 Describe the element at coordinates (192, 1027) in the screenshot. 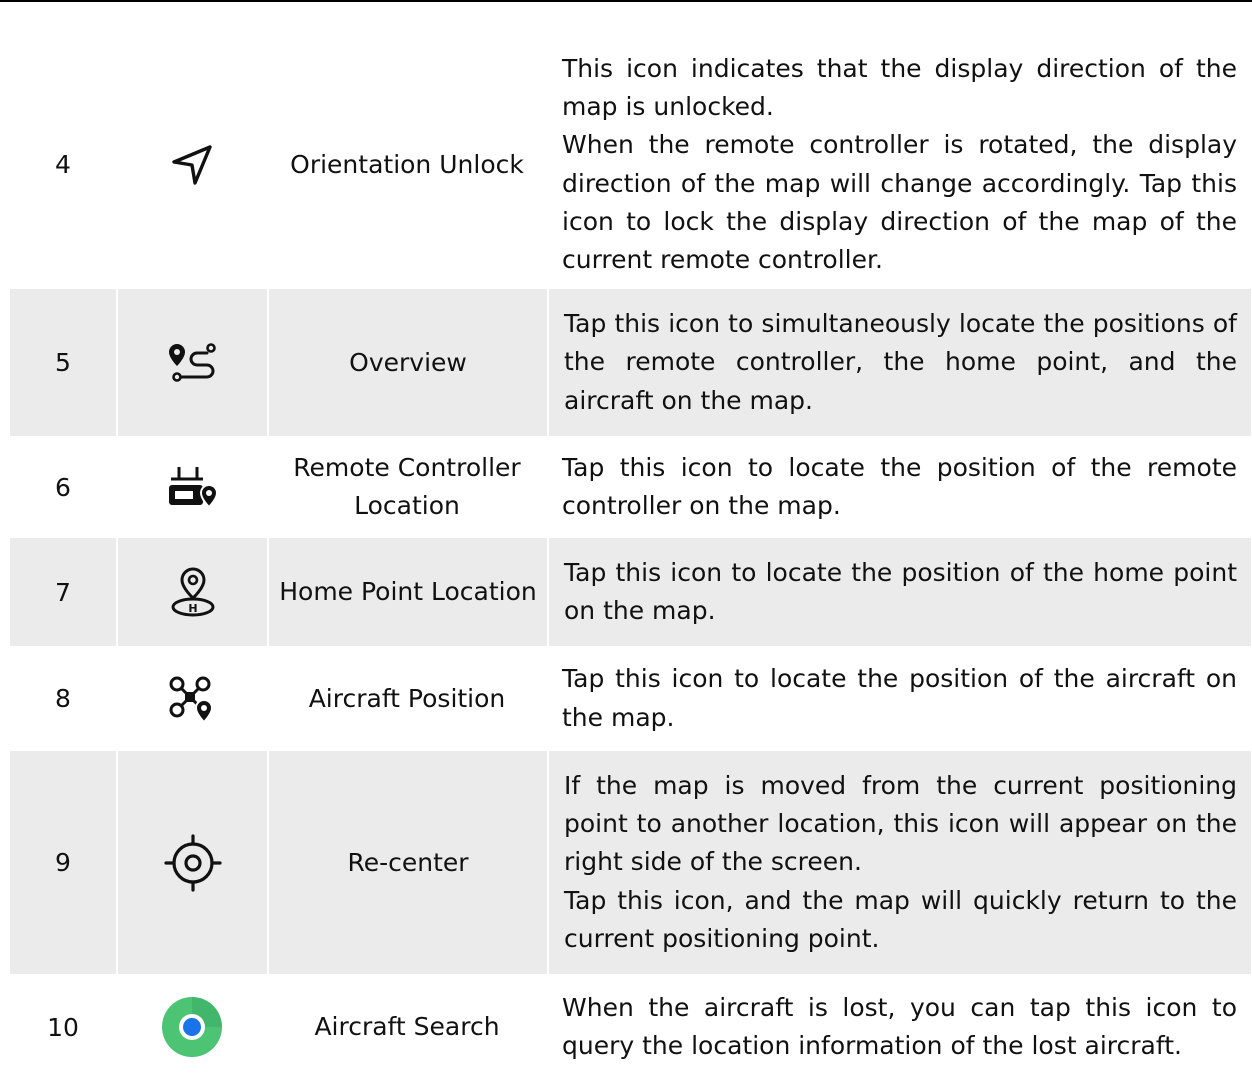

I see `aircraft-search-icon` at that location.